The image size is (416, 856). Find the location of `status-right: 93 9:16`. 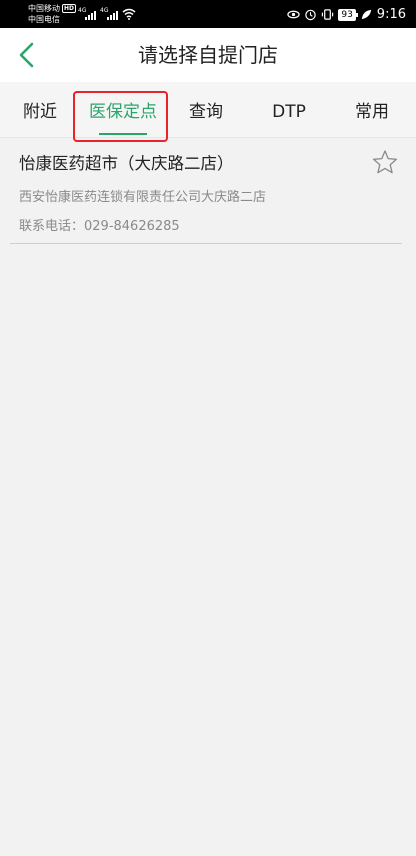

status-right: 93 9:16 is located at coordinates (346, 14).